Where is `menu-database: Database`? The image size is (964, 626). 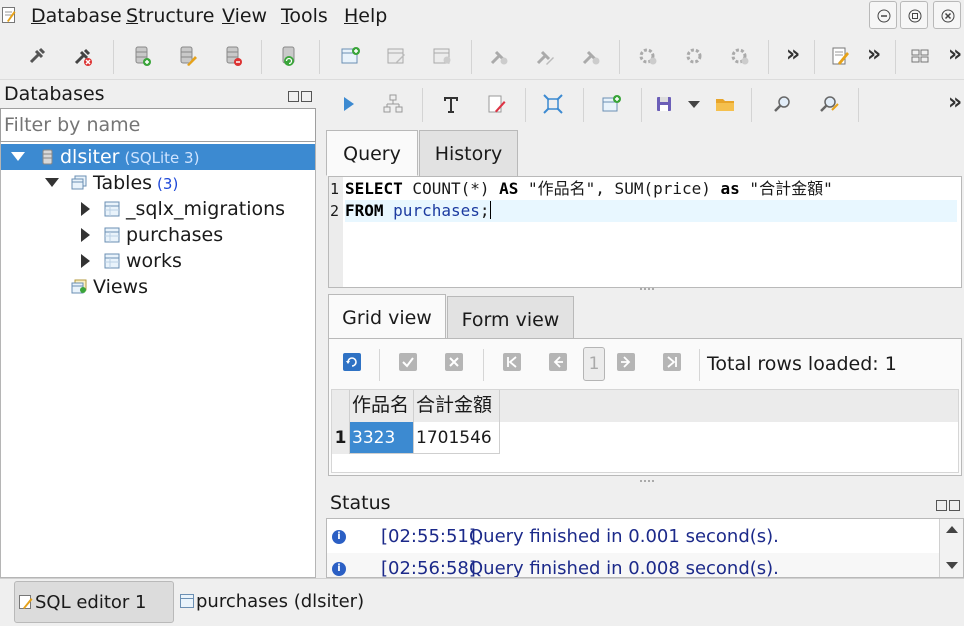
menu-database: Database is located at coordinates (76, 16).